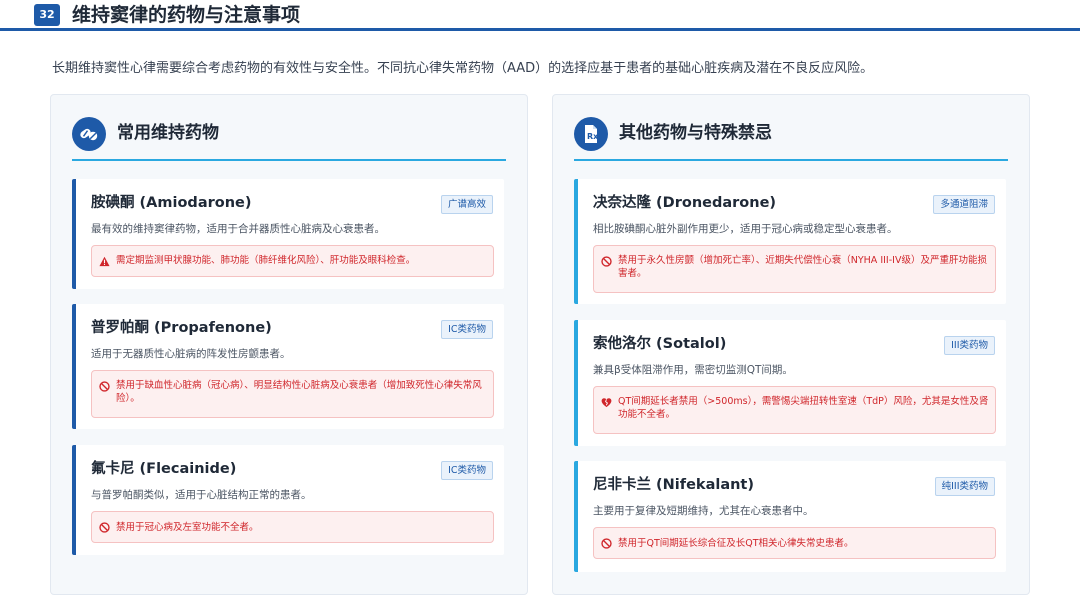  What do you see at coordinates (964, 204) in the screenshot?
I see `drug-badge: 多通道阻滞` at bounding box center [964, 204].